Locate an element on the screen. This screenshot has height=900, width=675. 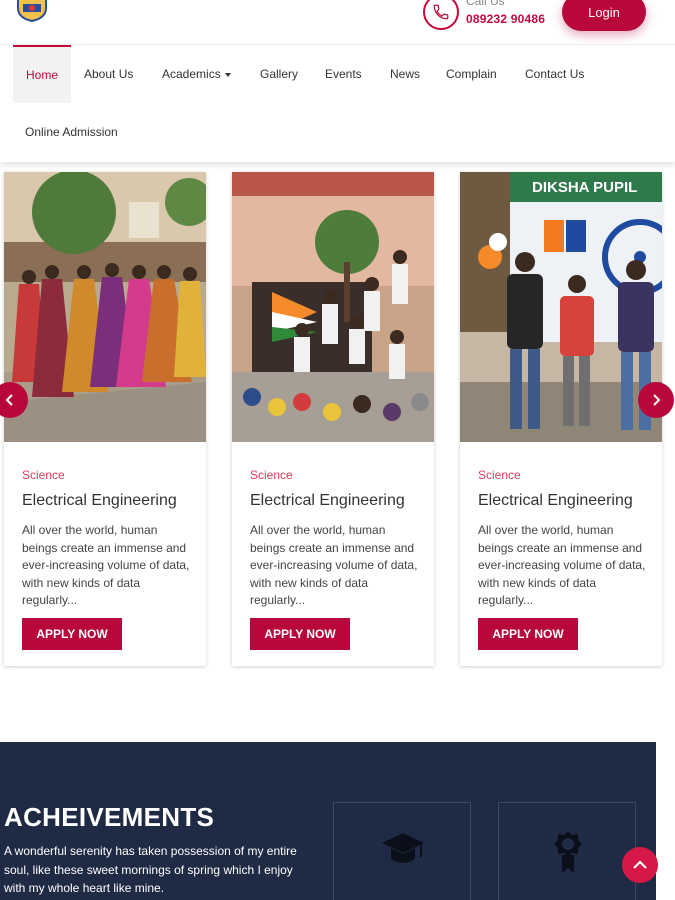
call-us-label: Call Us is located at coordinates (485, 4).